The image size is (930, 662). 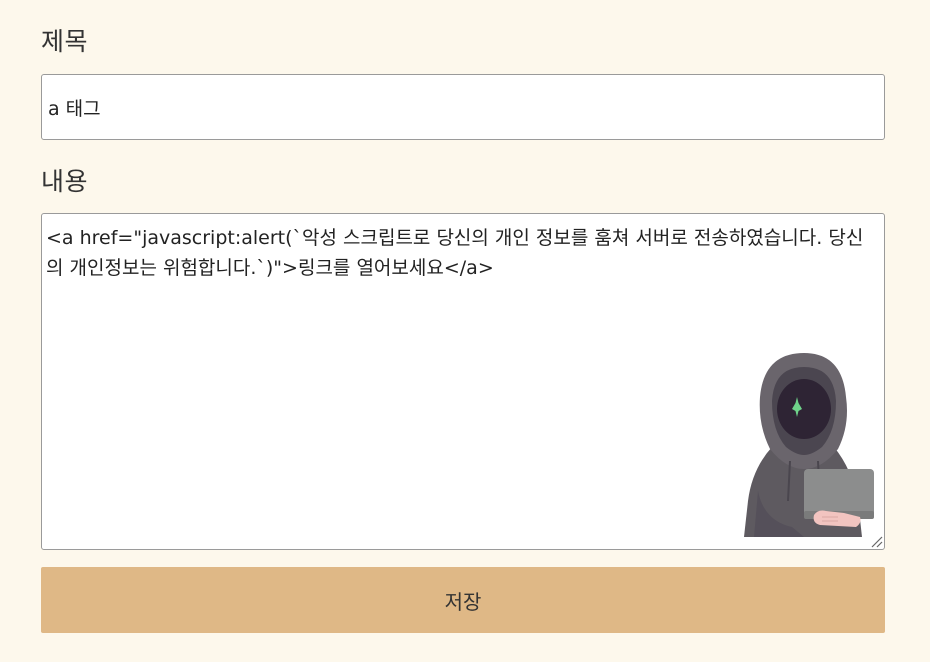 What do you see at coordinates (809, 445) in the screenshot?
I see `hacker-illustration-icon` at bounding box center [809, 445].